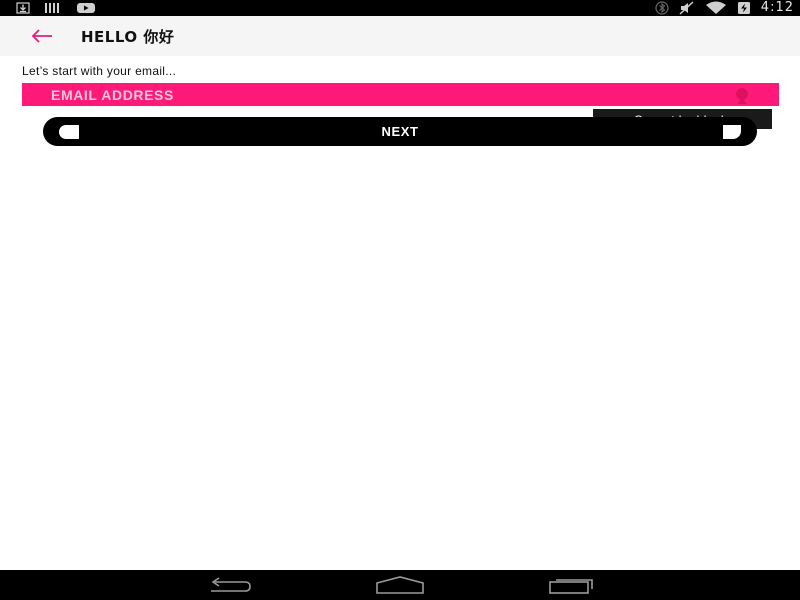 The width and height of the screenshot is (800, 600). What do you see at coordinates (742, 96) in the screenshot?
I see `error-icon` at bounding box center [742, 96].